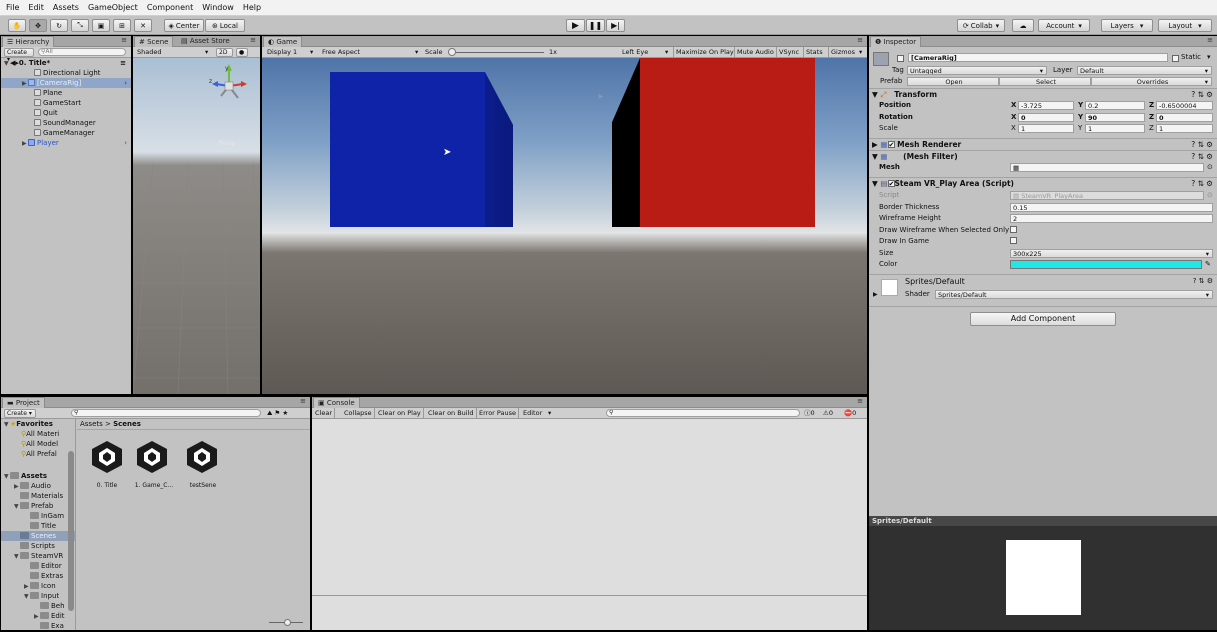 The height and width of the screenshot is (632, 1217). What do you see at coordinates (875, 295) in the screenshot?
I see `chevron-right-icon: ▶` at bounding box center [875, 295].